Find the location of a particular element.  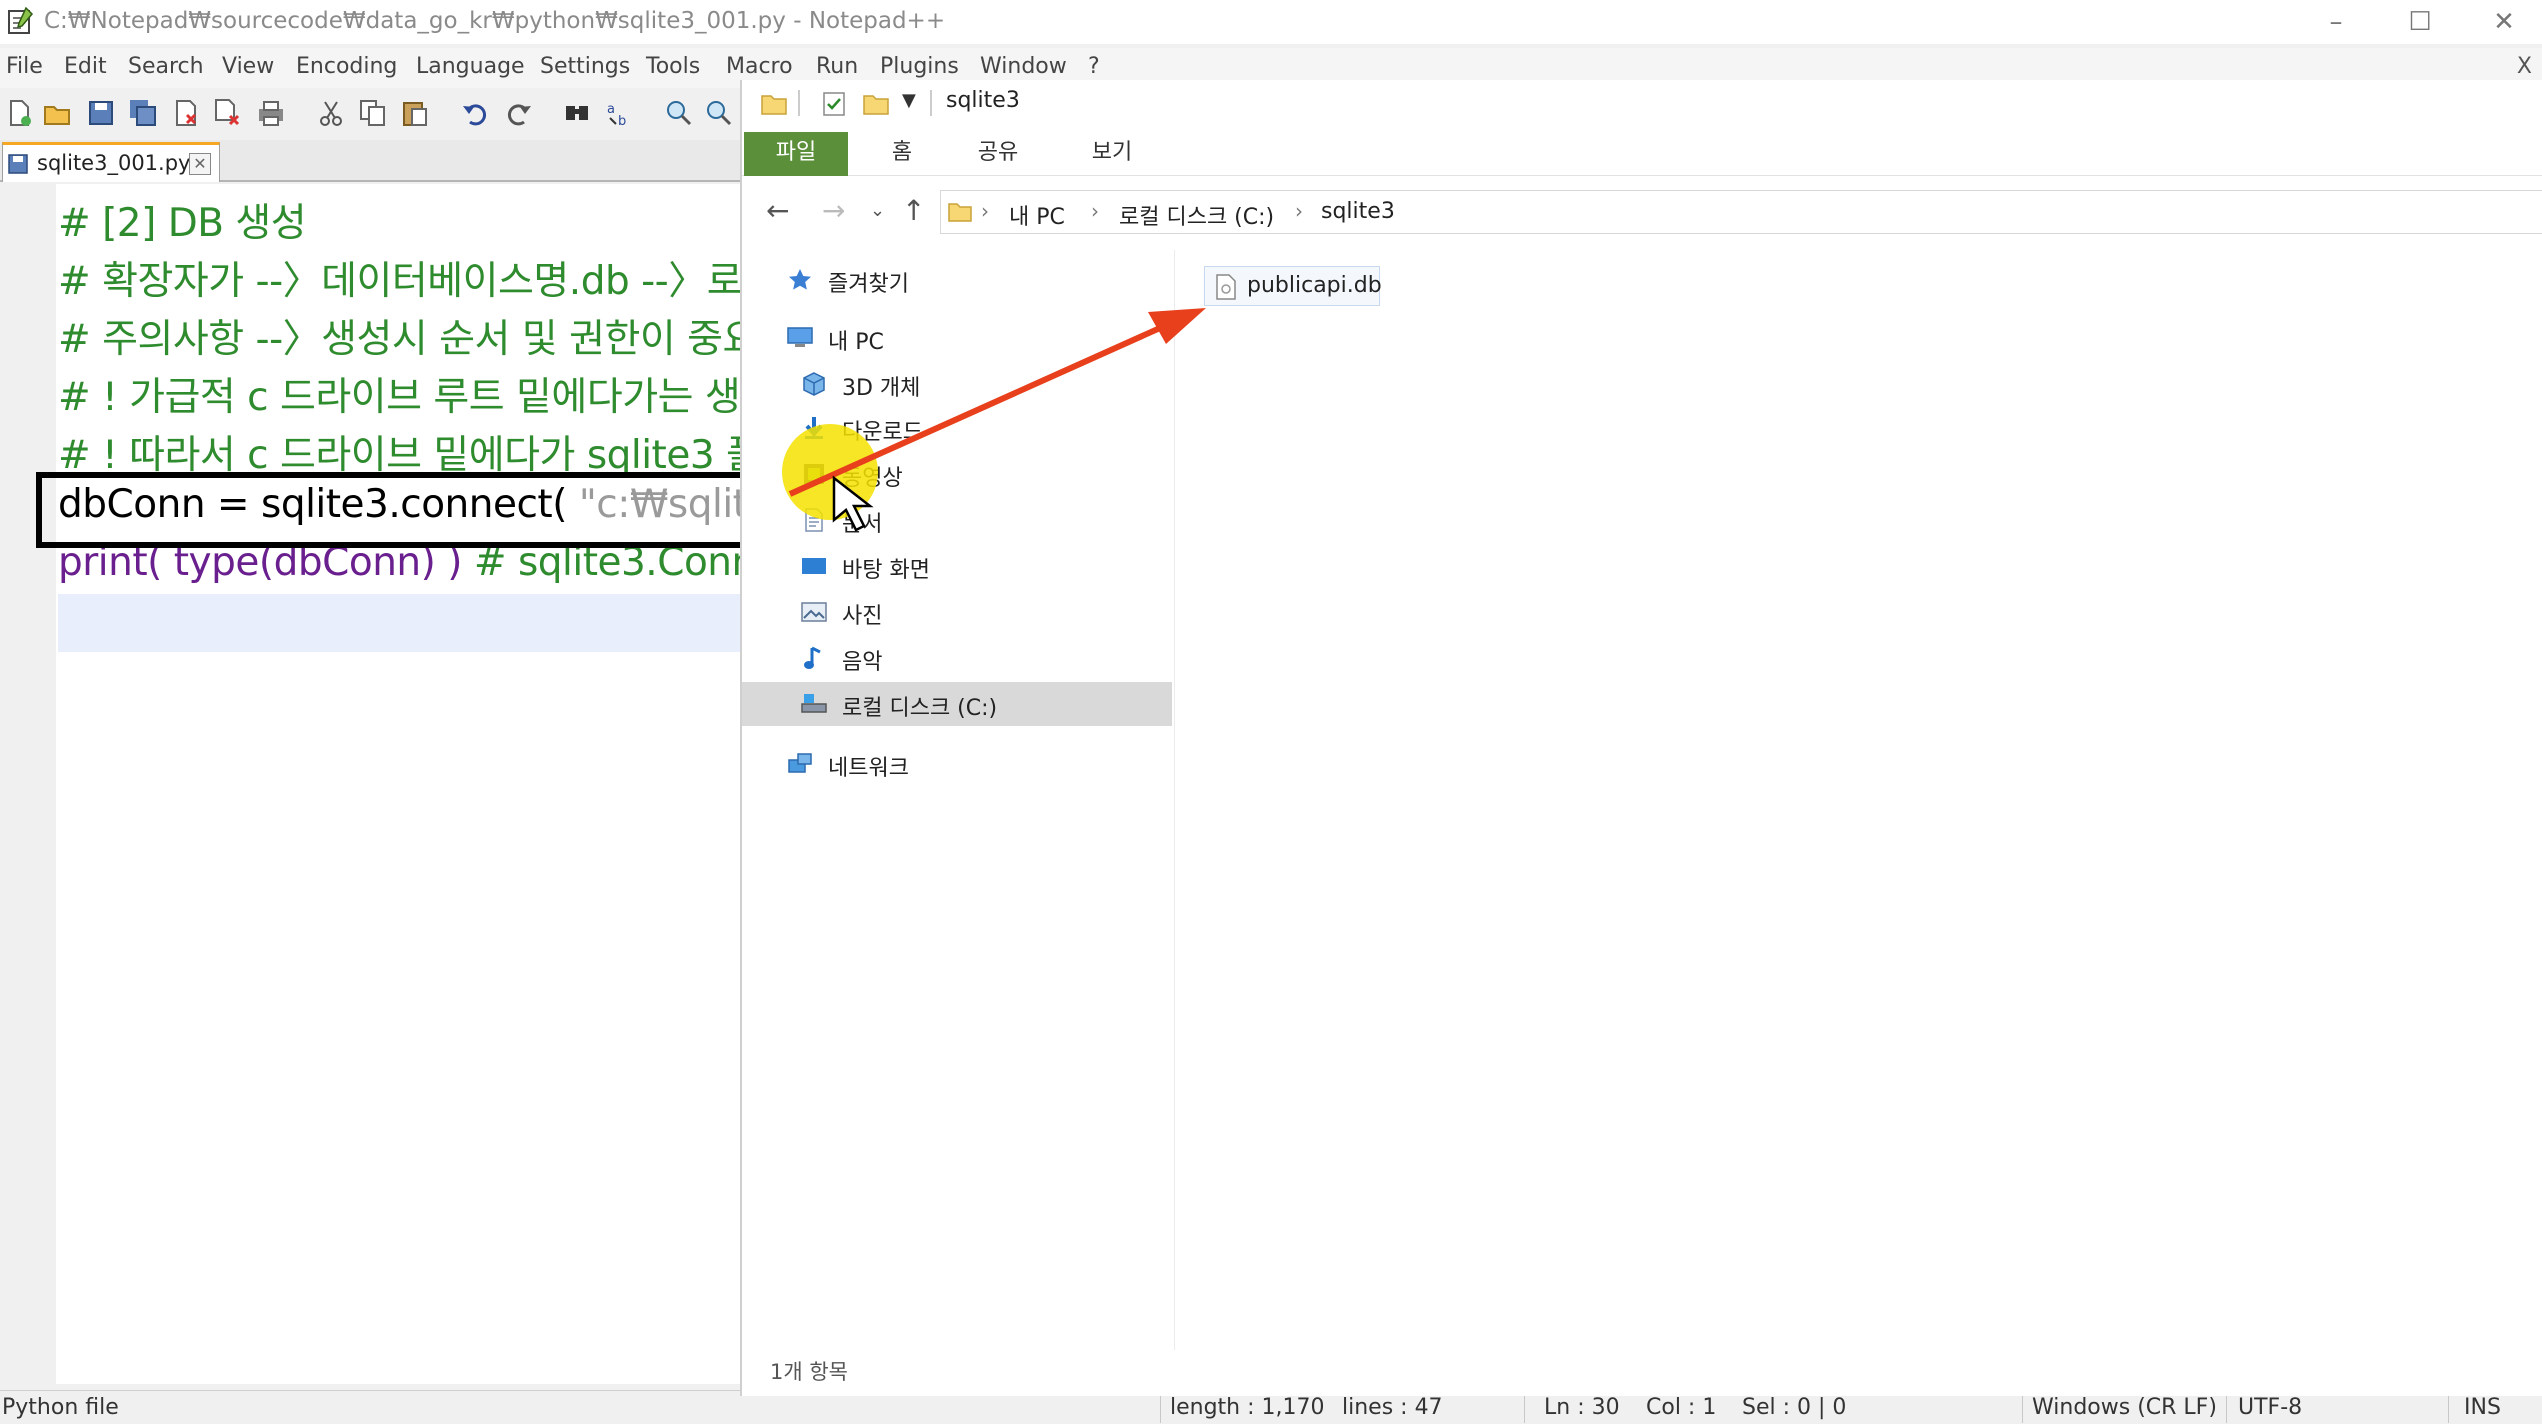

tab-home: 홈 is located at coordinates (902, 154).